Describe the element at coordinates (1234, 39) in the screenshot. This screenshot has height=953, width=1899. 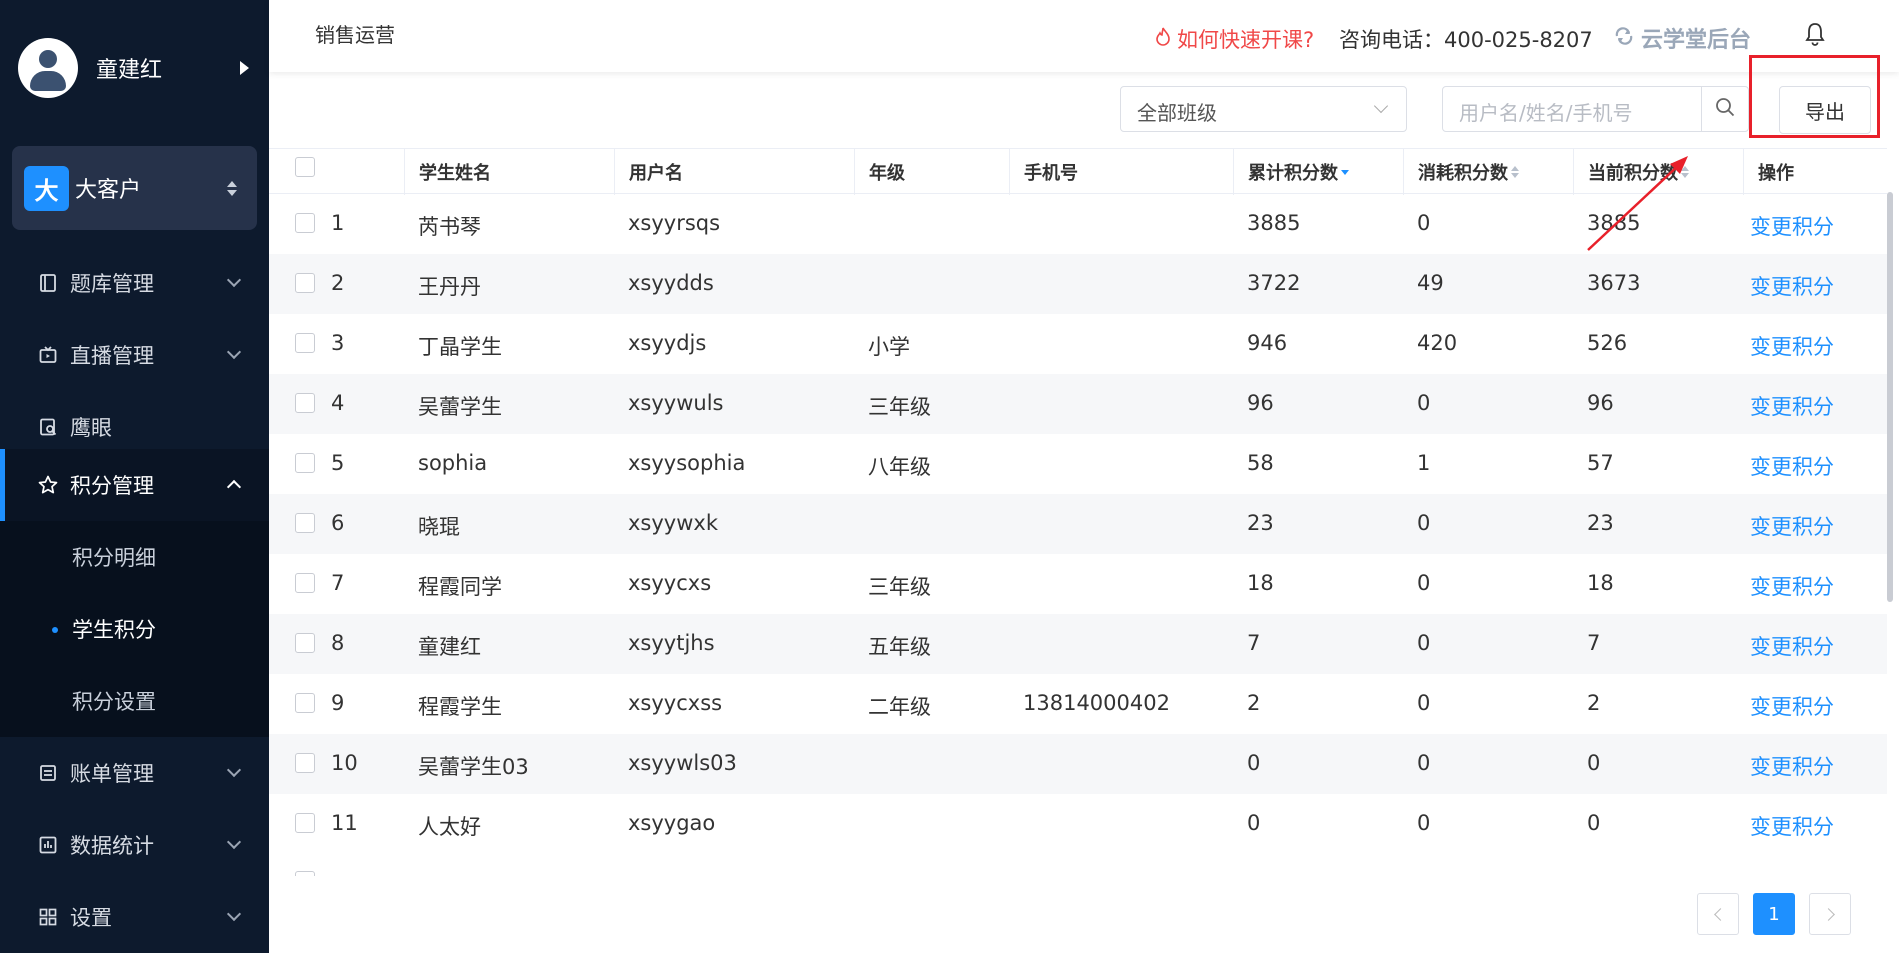
I see `help-link: 如何快速开课?` at that location.